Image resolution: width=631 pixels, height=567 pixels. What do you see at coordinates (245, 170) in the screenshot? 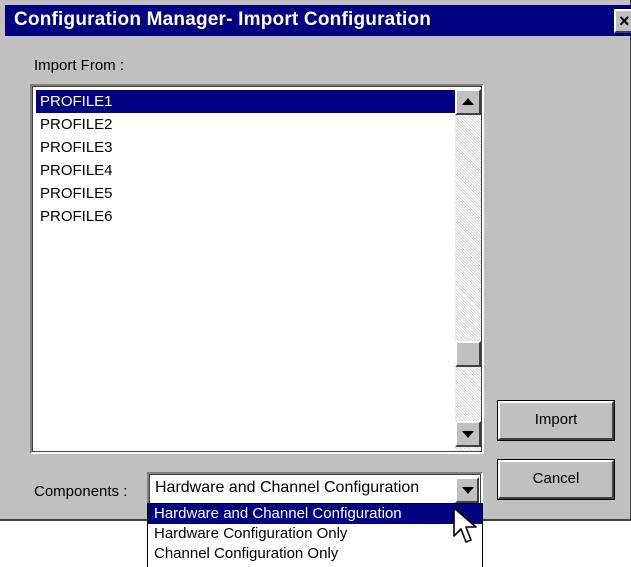
I see `list-item: PROFILE4` at bounding box center [245, 170].